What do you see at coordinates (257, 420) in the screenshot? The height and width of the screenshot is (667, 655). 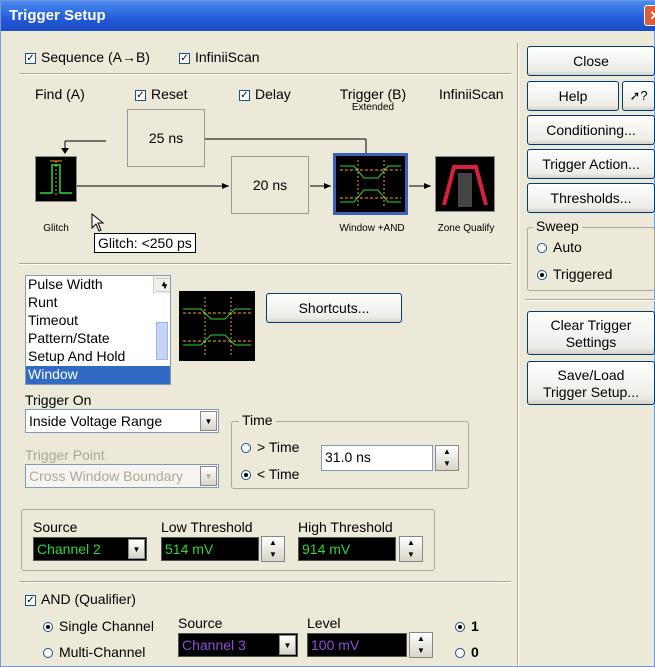 I see `time-group-label: Time` at bounding box center [257, 420].